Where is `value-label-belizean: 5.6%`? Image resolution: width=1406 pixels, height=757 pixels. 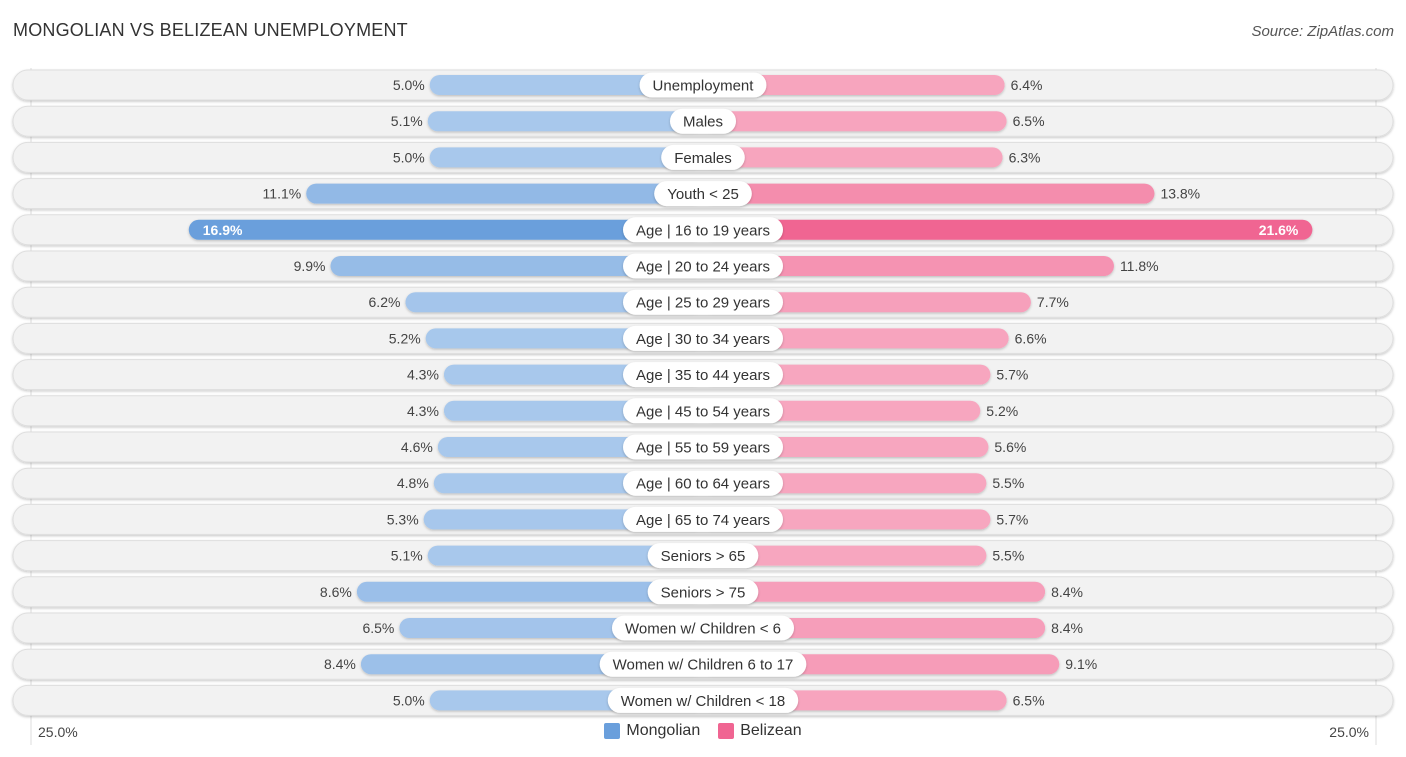 value-label-belizean: 5.6% is located at coordinates (1010, 447).